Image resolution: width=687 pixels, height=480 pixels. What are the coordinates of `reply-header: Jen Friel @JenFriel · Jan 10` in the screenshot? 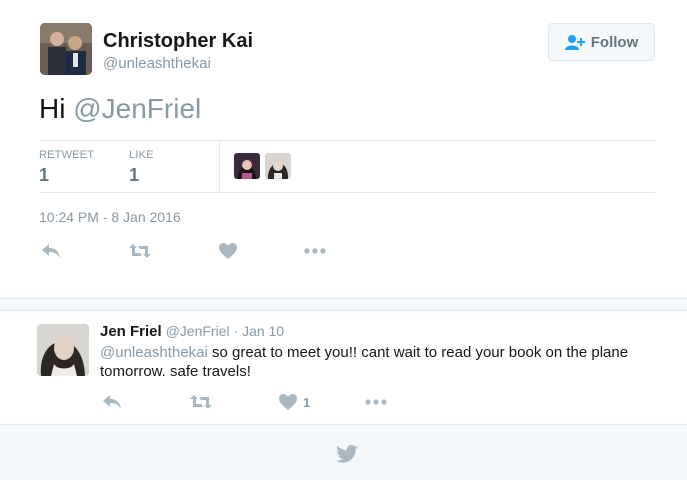 It's located at (192, 331).